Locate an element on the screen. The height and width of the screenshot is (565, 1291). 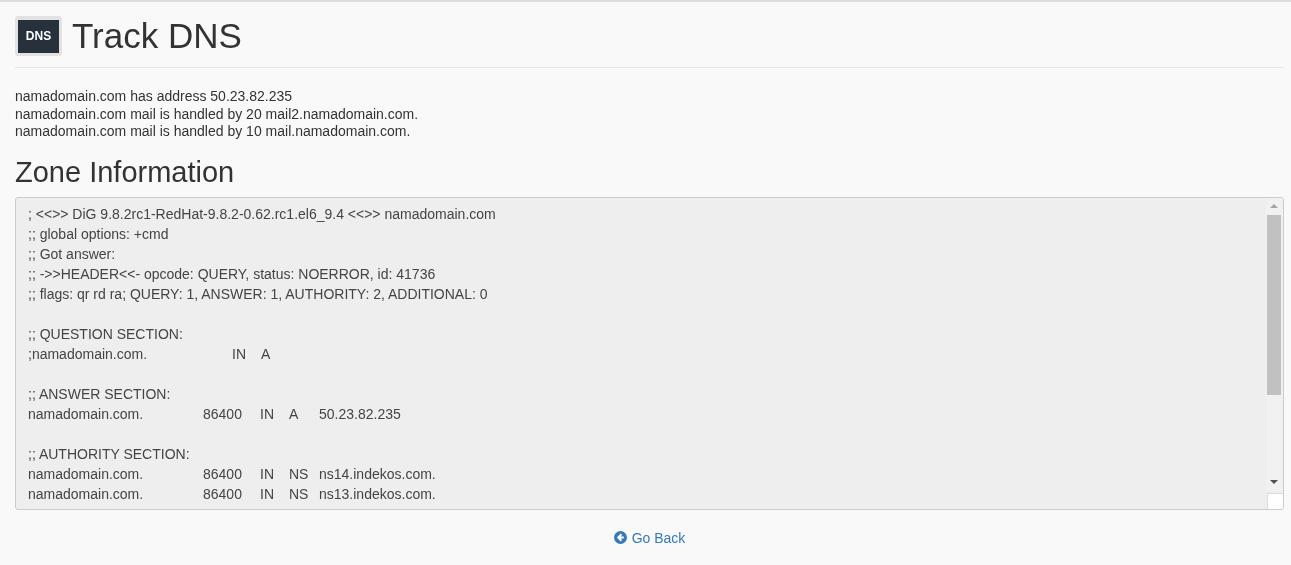
output-line: ;; global options: +cmd is located at coordinates (98, 234).